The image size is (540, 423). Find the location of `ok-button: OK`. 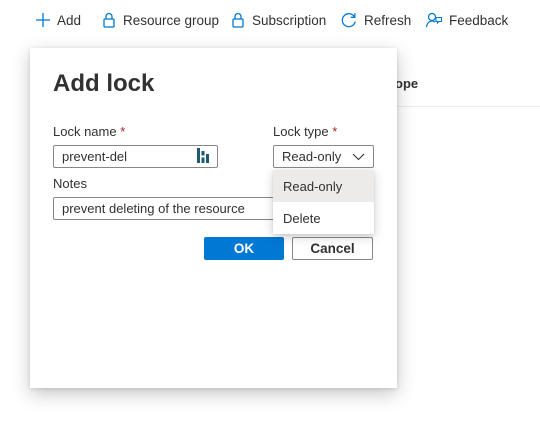

ok-button: OK is located at coordinates (244, 248).